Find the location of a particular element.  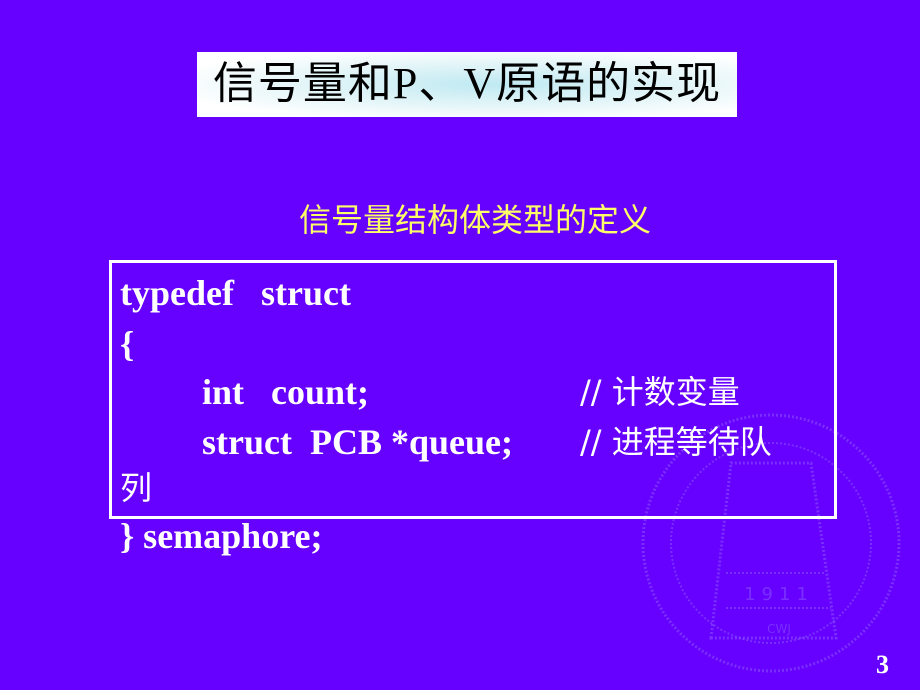

watermark-year: 1911 is located at coordinates (779, 594).